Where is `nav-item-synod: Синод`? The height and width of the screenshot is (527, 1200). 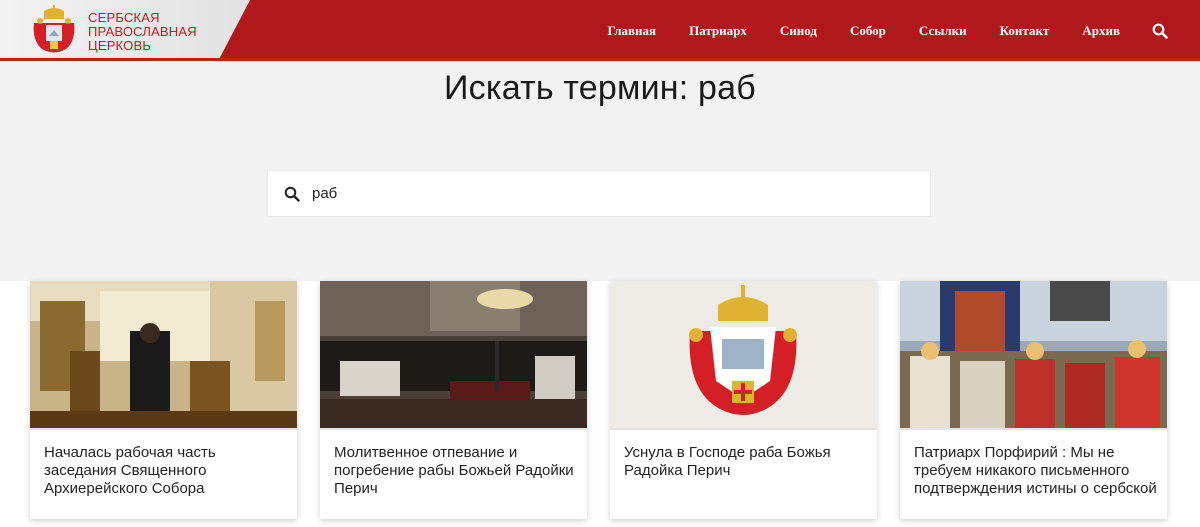 nav-item-synod: Синод is located at coordinates (798, 30).